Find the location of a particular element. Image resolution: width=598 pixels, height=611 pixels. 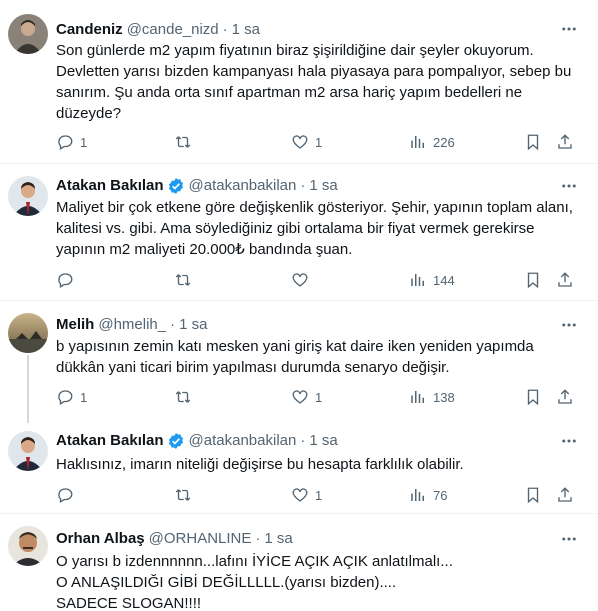

thread-line is located at coordinates (28, 389).